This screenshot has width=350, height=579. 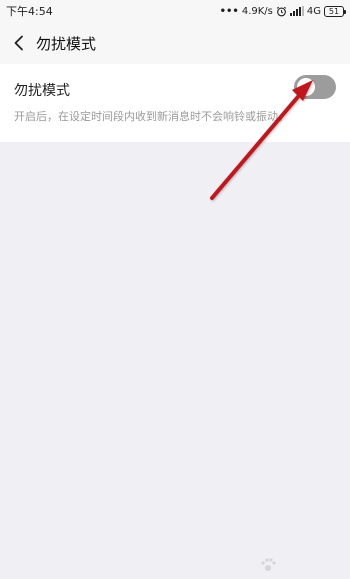 I want to click on dnd-settings-row: 勿扰模式 开启后，在设定时间段内收到新消息时不会响铃或振动。, so click(x=175, y=103).